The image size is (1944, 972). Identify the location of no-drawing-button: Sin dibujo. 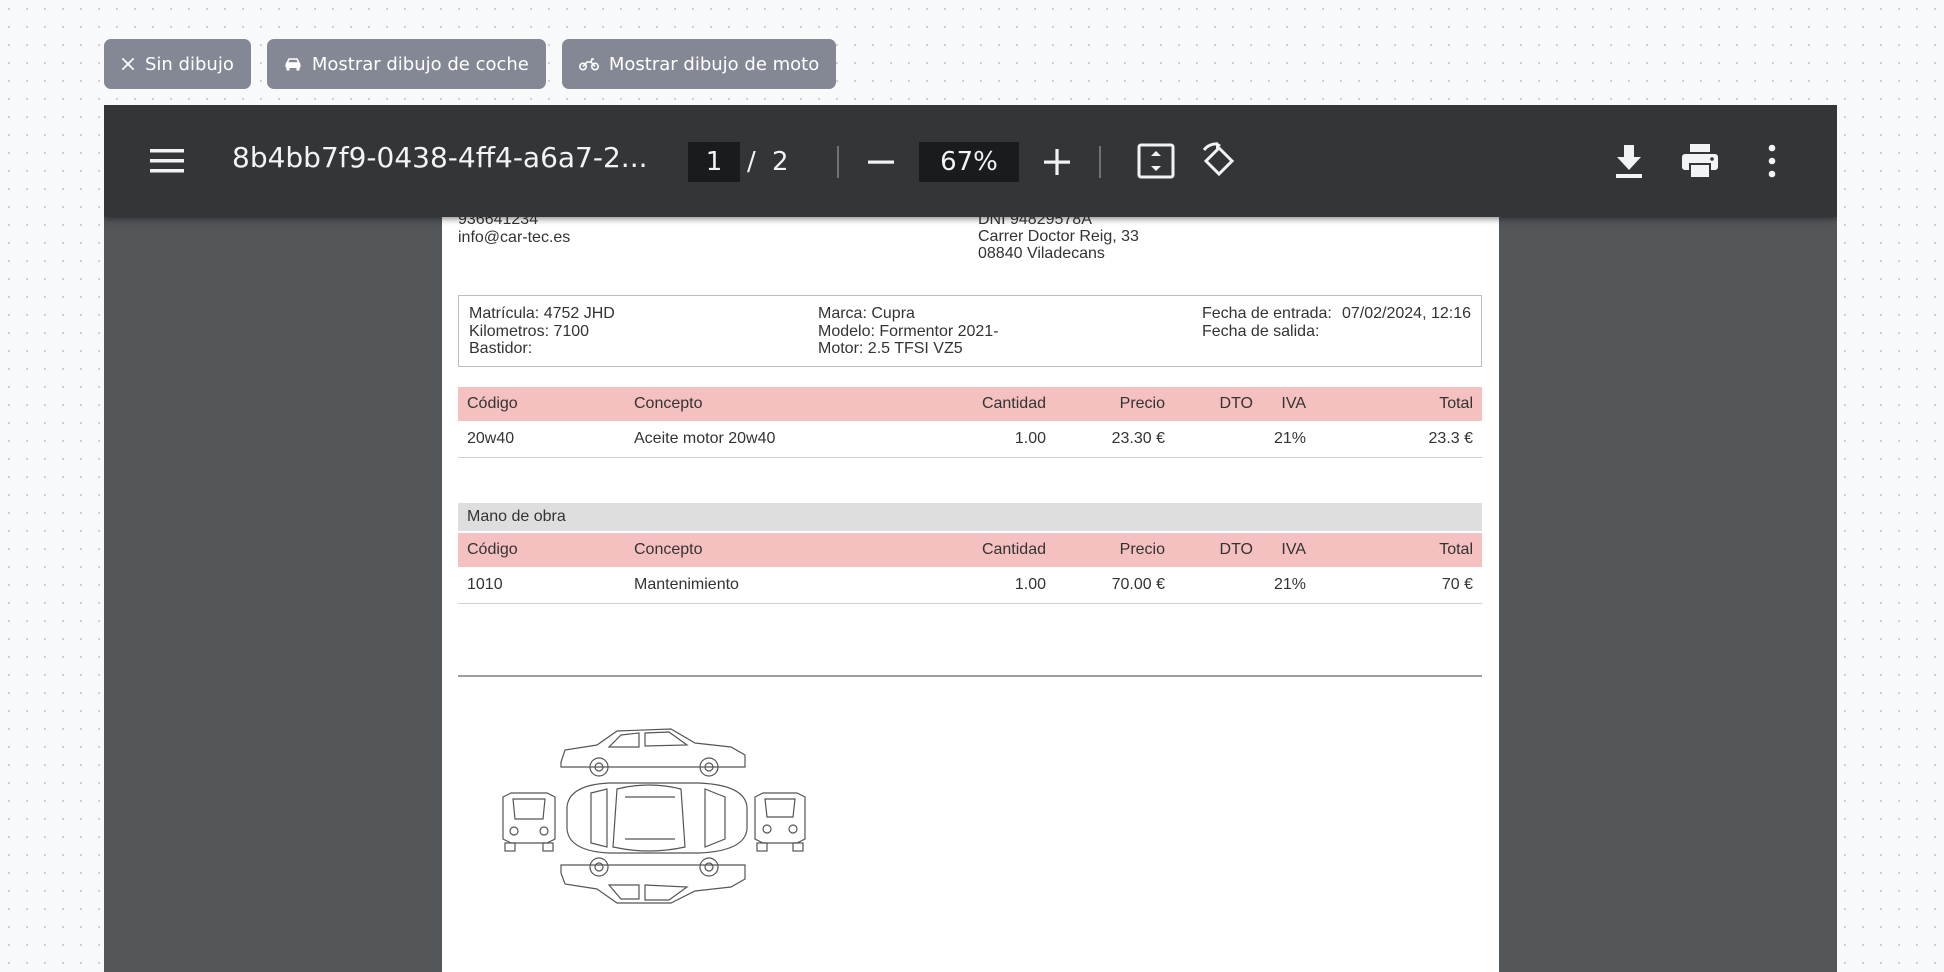
(177, 64).